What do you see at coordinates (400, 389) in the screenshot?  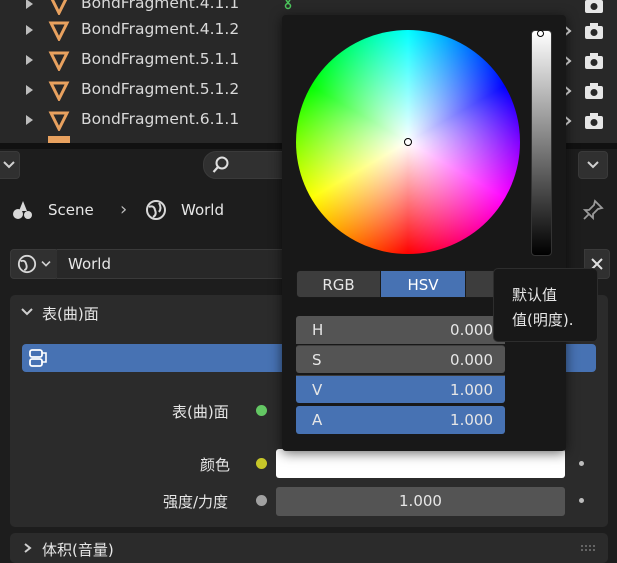 I see `value-field: V 1.000` at bounding box center [400, 389].